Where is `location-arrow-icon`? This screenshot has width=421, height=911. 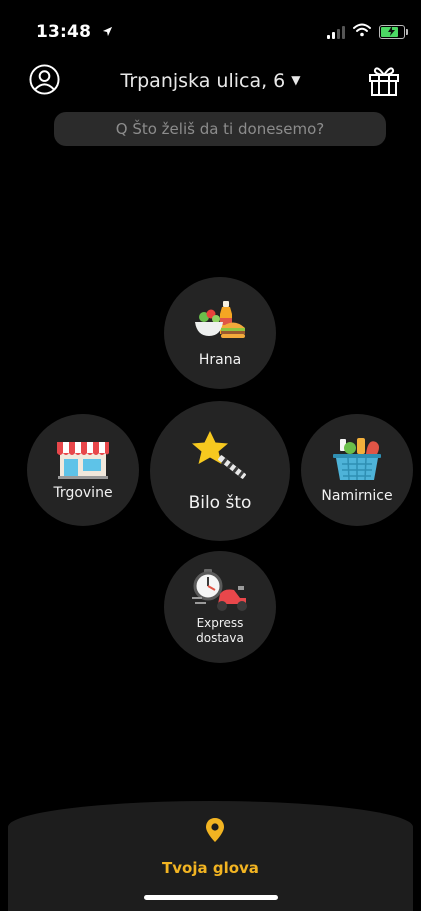
location-arrow-icon is located at coordinates (107, 32).